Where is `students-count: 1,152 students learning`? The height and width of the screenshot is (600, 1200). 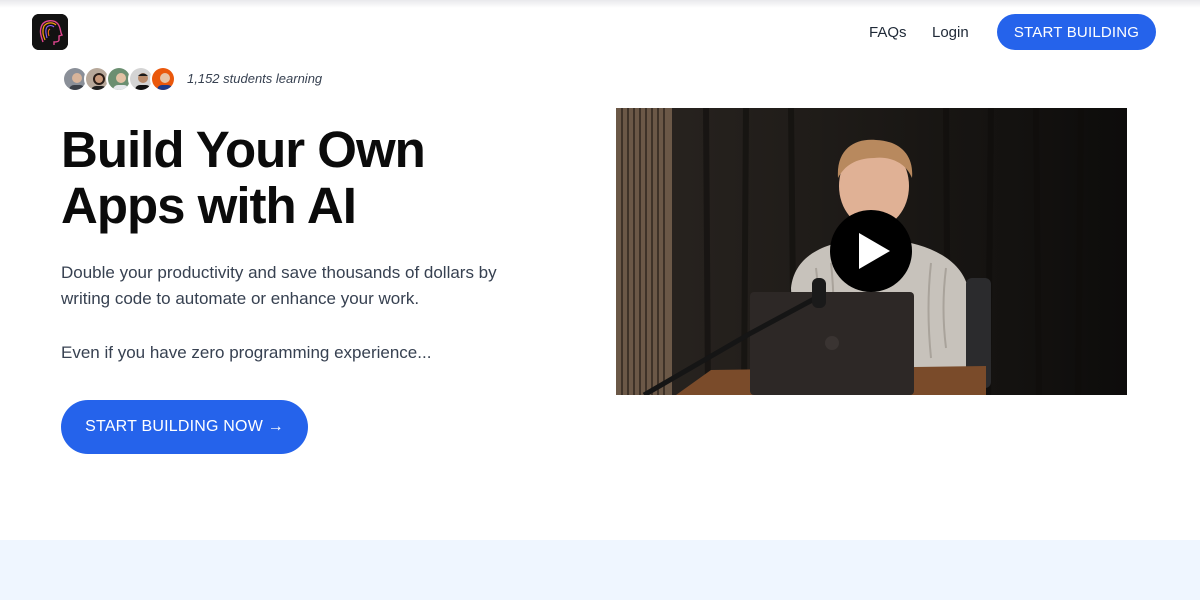 students-count: 1,152 students learning is located at coordinates (255, 78).